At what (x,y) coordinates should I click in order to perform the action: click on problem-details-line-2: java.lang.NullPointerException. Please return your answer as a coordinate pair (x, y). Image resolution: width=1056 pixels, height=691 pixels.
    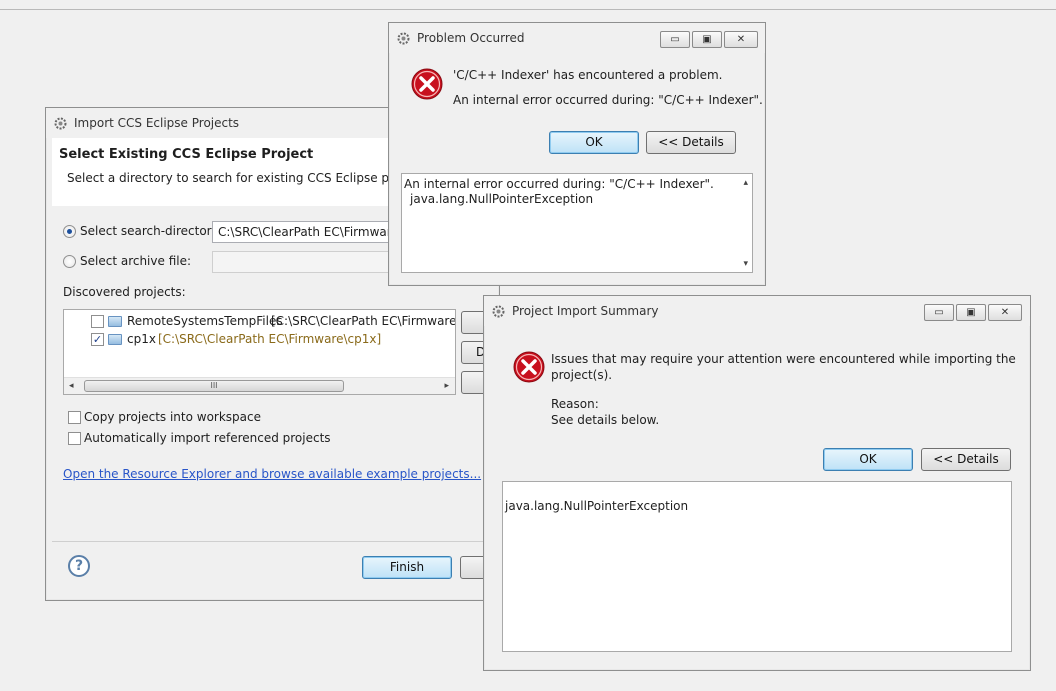
    Looking at the image, I should click on (502, 199).